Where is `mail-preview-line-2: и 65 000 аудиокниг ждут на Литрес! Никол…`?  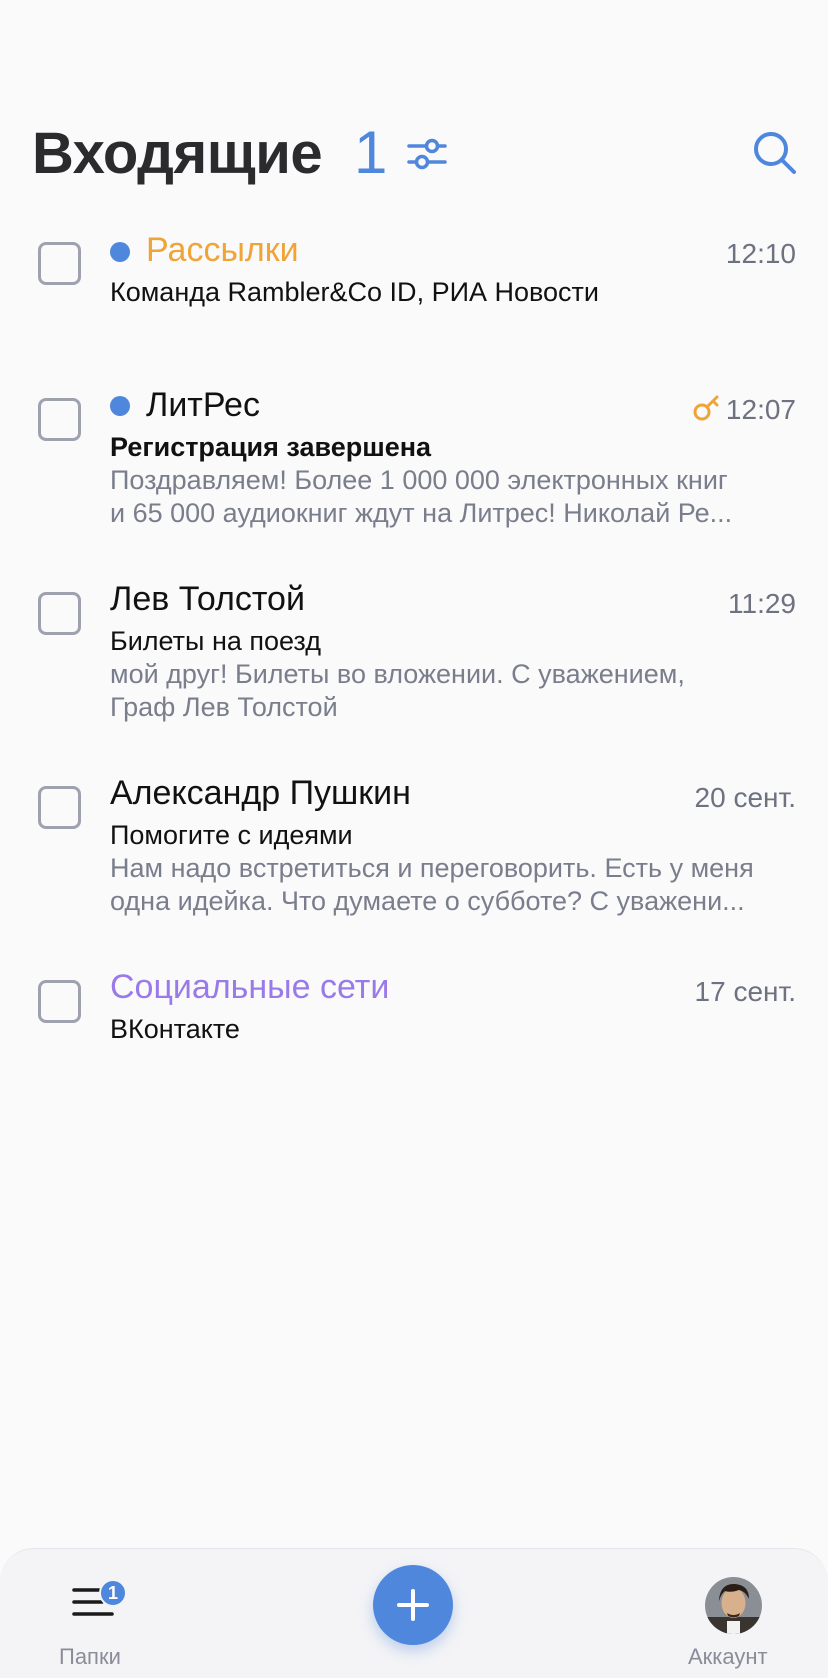 mail-preview-line-2: и 65 000 аудиокниг ждут на Литрес! Никол… is located at coordinates (421, 513).